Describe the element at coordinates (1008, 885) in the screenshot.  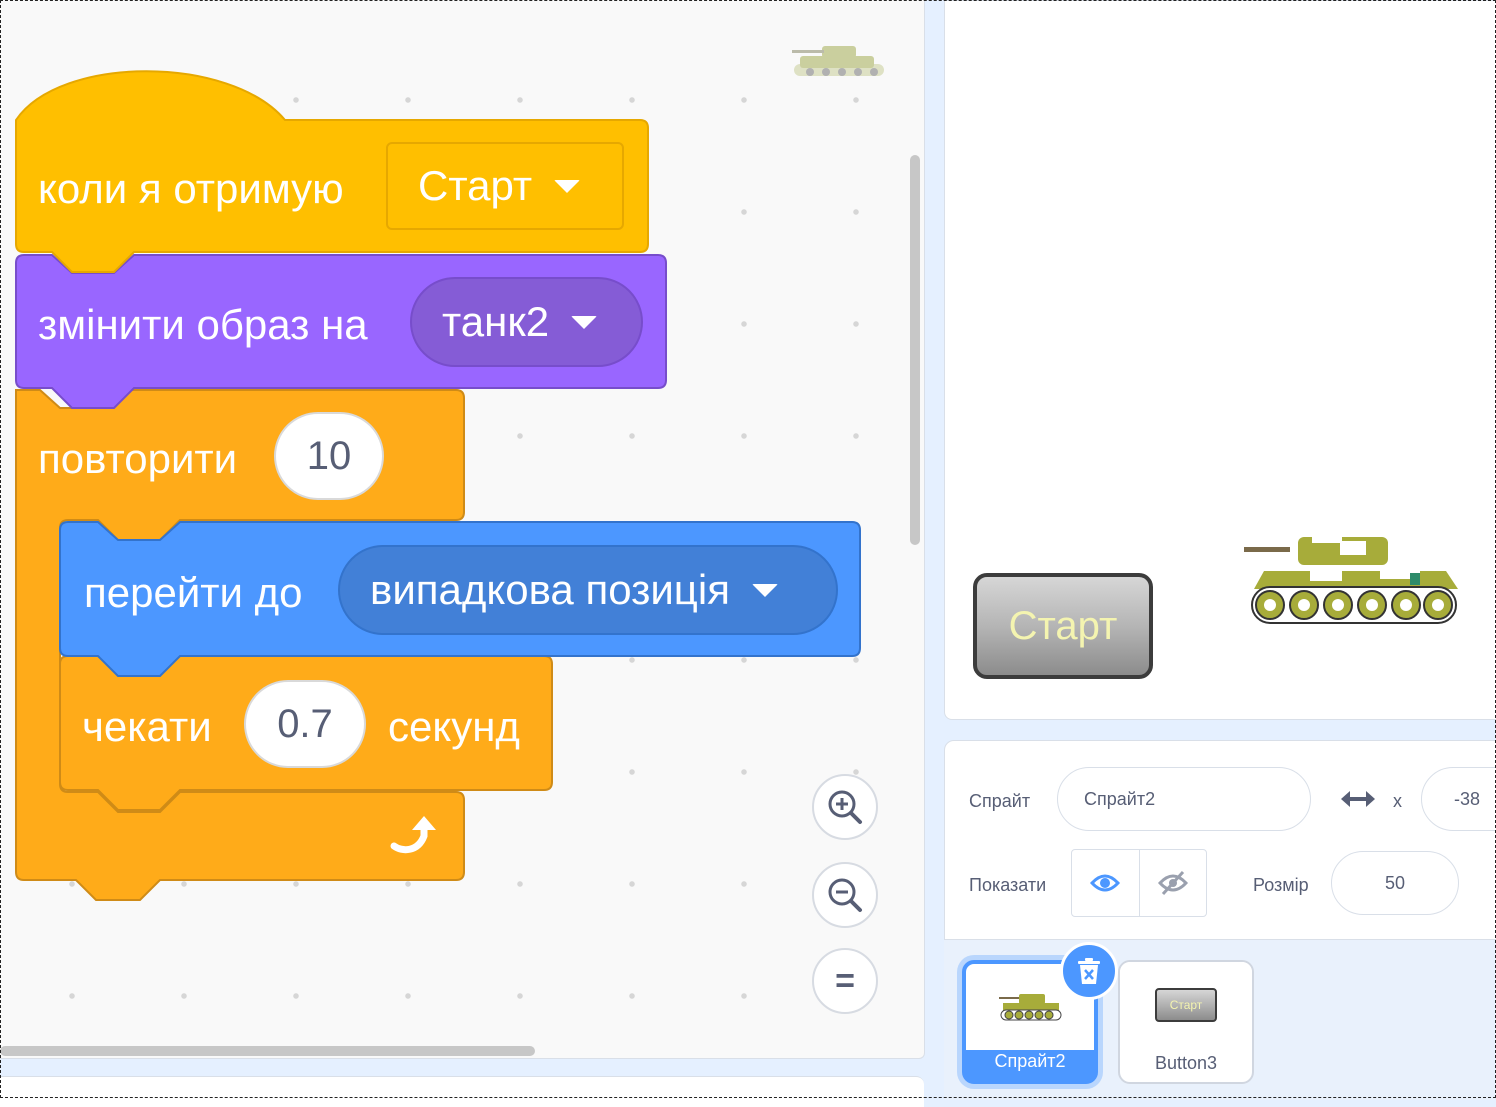
I see `show-label: Показати` at that location.